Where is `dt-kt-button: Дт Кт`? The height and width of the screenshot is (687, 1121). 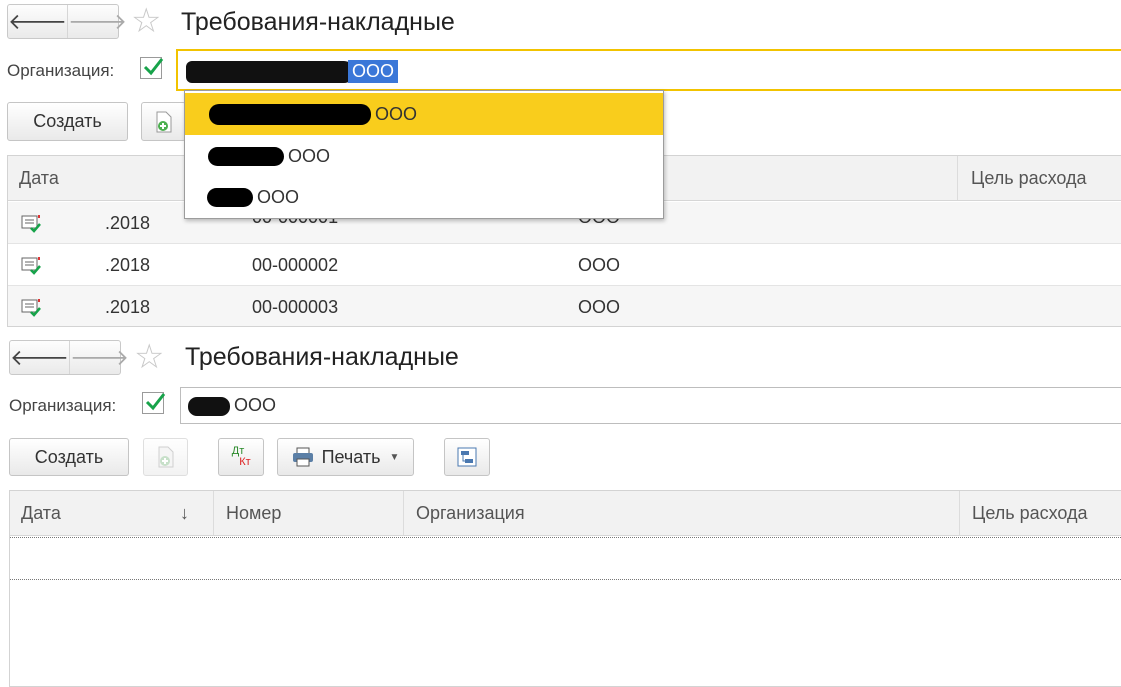
dt-kt-button: Дт Кт is located at coordinates (241, 457).